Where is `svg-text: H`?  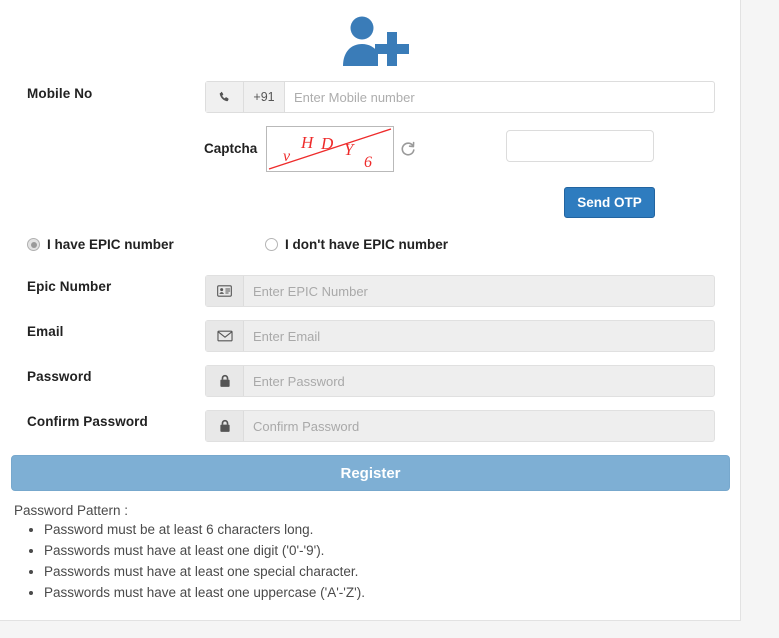 svg-text: H is located at coordinates (307, 142).